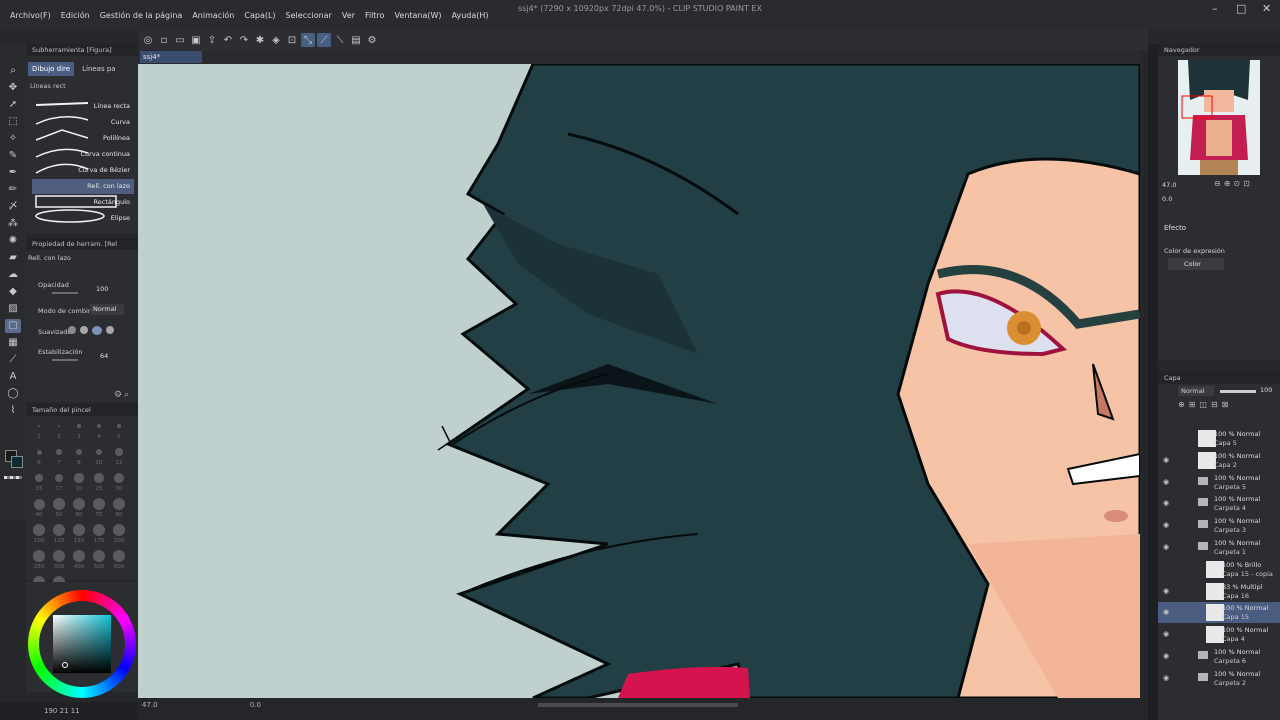 This screenshot has height=720, width=1280. I want to click on blend-mode-select: Normal, so click(107, 309).